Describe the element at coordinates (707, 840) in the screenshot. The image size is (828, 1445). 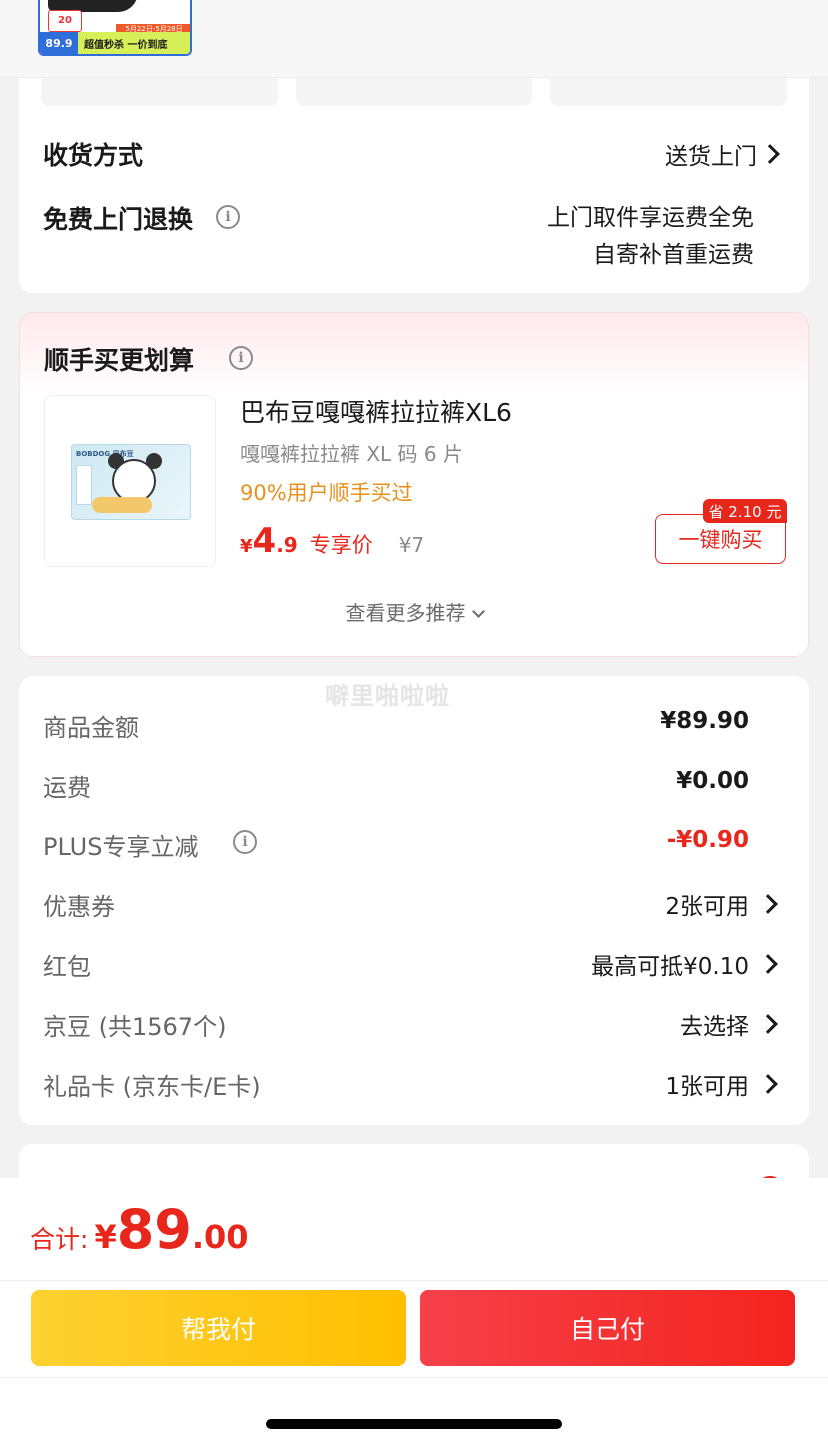
I see `row-value: -¥0.90` at that location.